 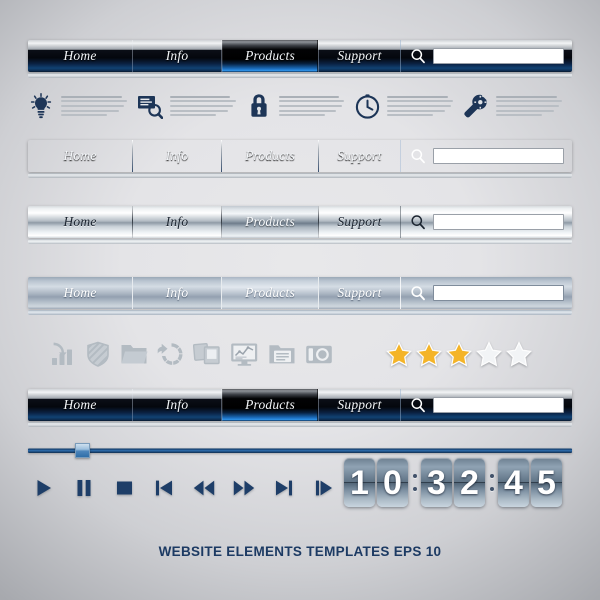 I want to click on navbar-dark-2: Home Info Products Support, so click(x=300, y=156).